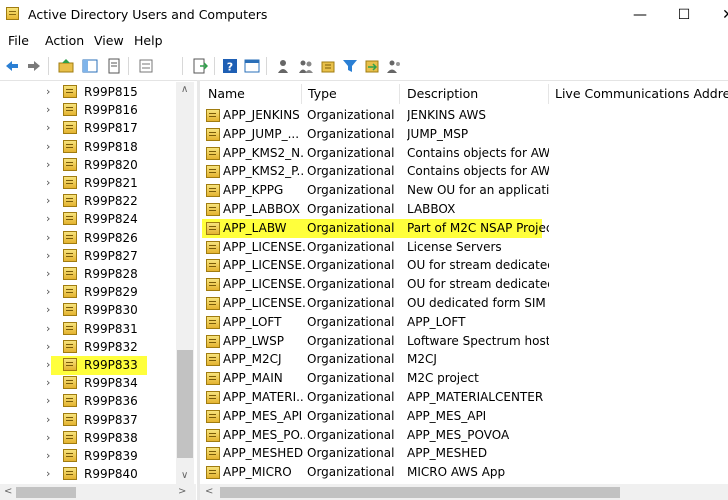  Describe the element at coordinates (90, 274) in the screenshot. I see `tree-item: › R99P828` at that location.